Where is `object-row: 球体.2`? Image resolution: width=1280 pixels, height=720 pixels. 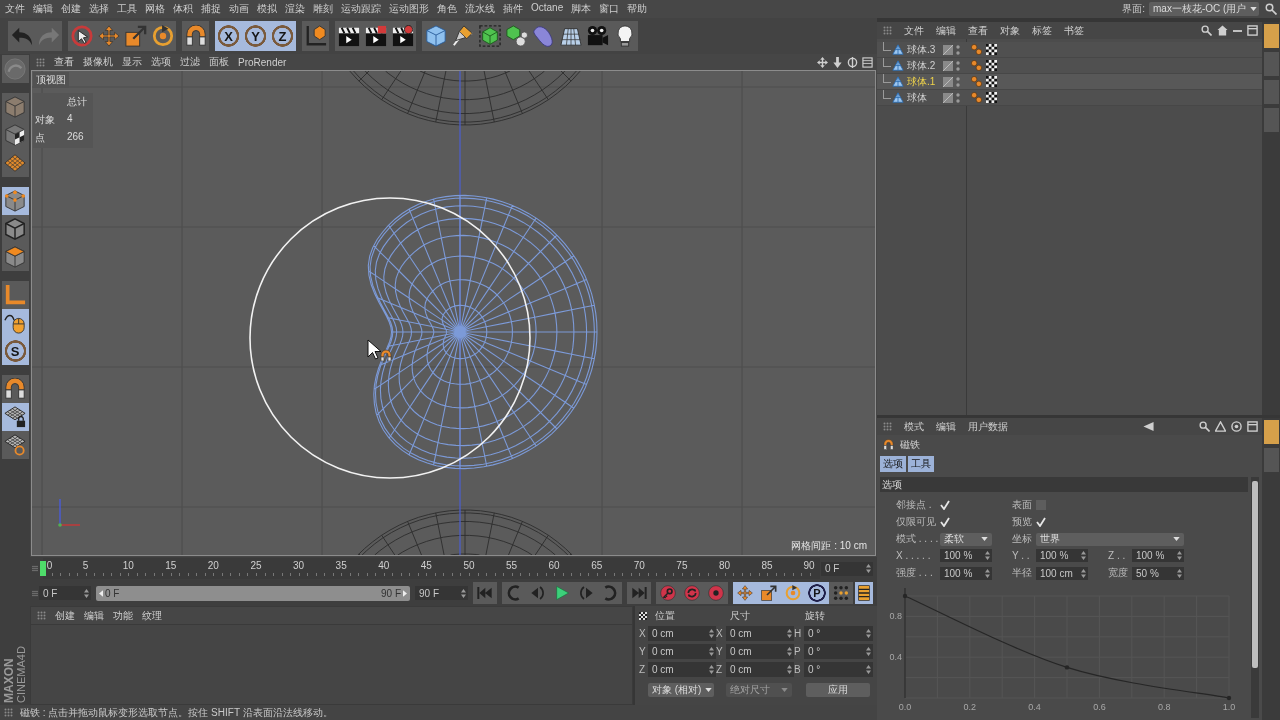 object-row: 球体.2 is located at coordinates (1069, 66).